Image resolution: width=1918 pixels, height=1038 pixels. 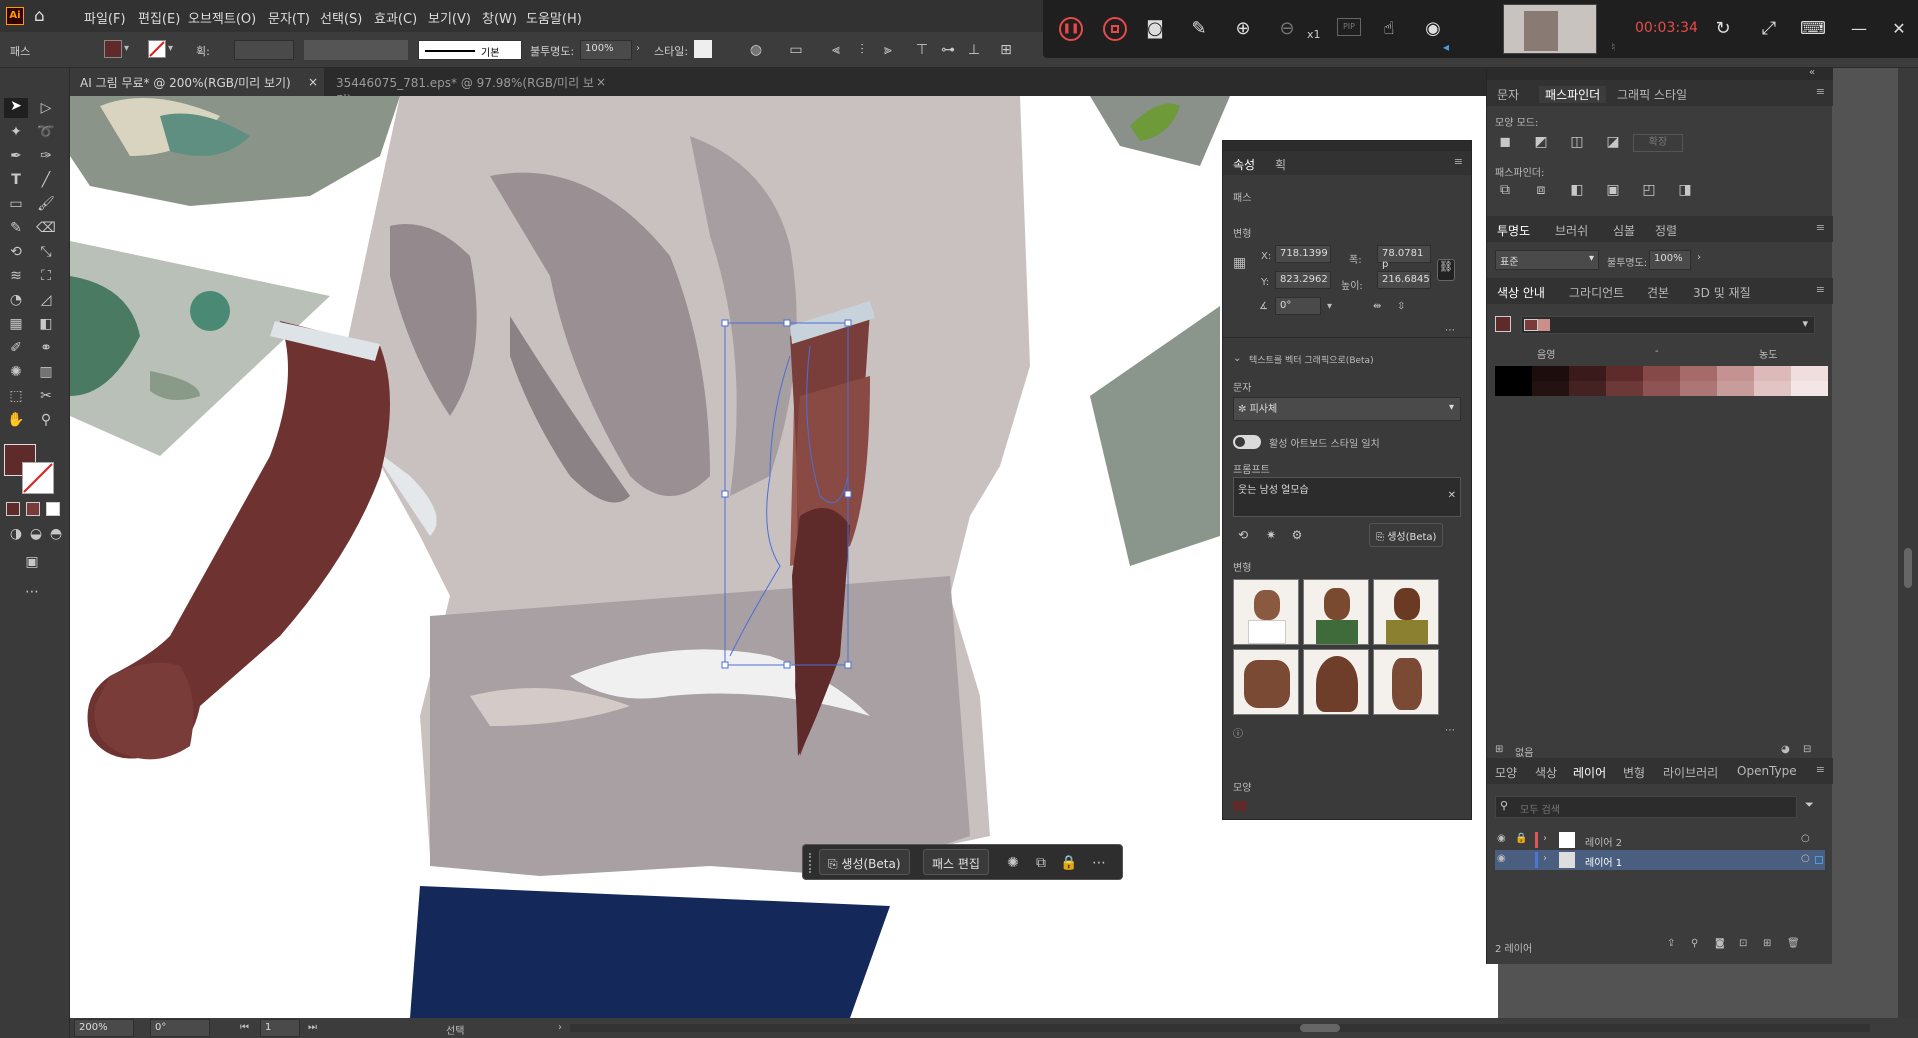 I want to click on blend-tool-icon: ⚭, so click(x=46, y=348).